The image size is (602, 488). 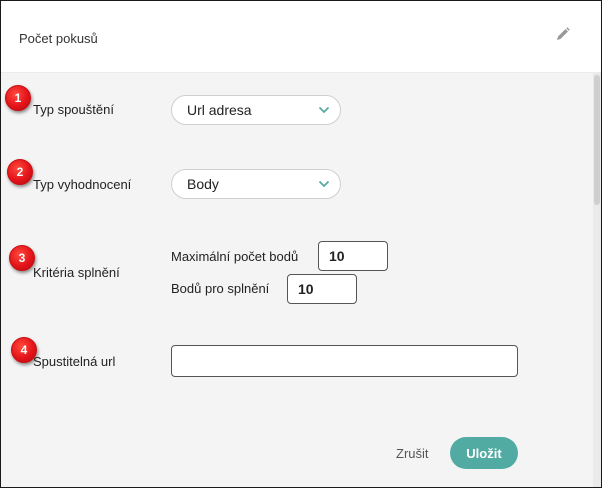 What do you see at coordinates (256, 184) in the screenshot?
I see `evaluation-type-select: Body` at bounding box center [256, 184].